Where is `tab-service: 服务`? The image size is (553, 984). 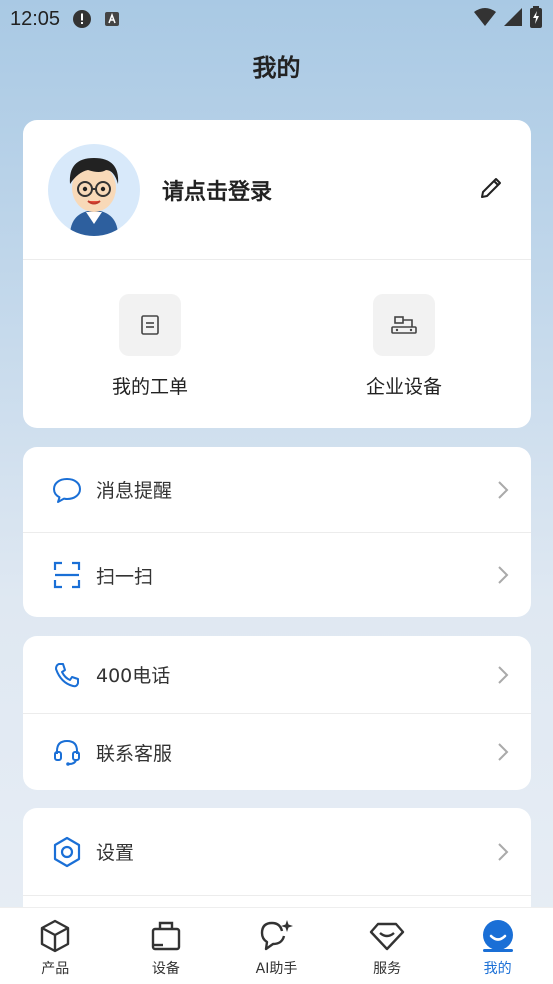
tab-service: 服务 is located at coordinates (387, 946).